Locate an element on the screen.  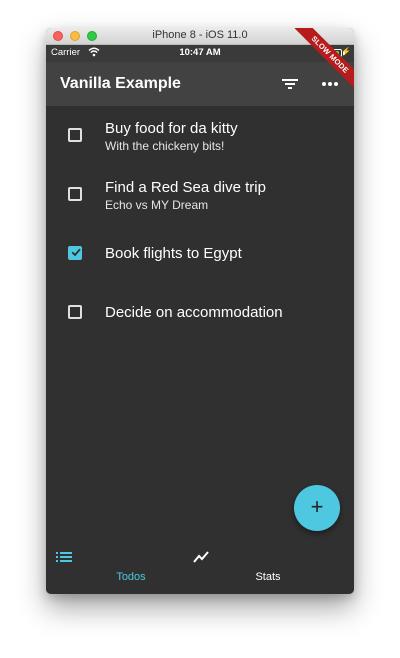
tab-stats: Stats is located at coordinates (268, 568).